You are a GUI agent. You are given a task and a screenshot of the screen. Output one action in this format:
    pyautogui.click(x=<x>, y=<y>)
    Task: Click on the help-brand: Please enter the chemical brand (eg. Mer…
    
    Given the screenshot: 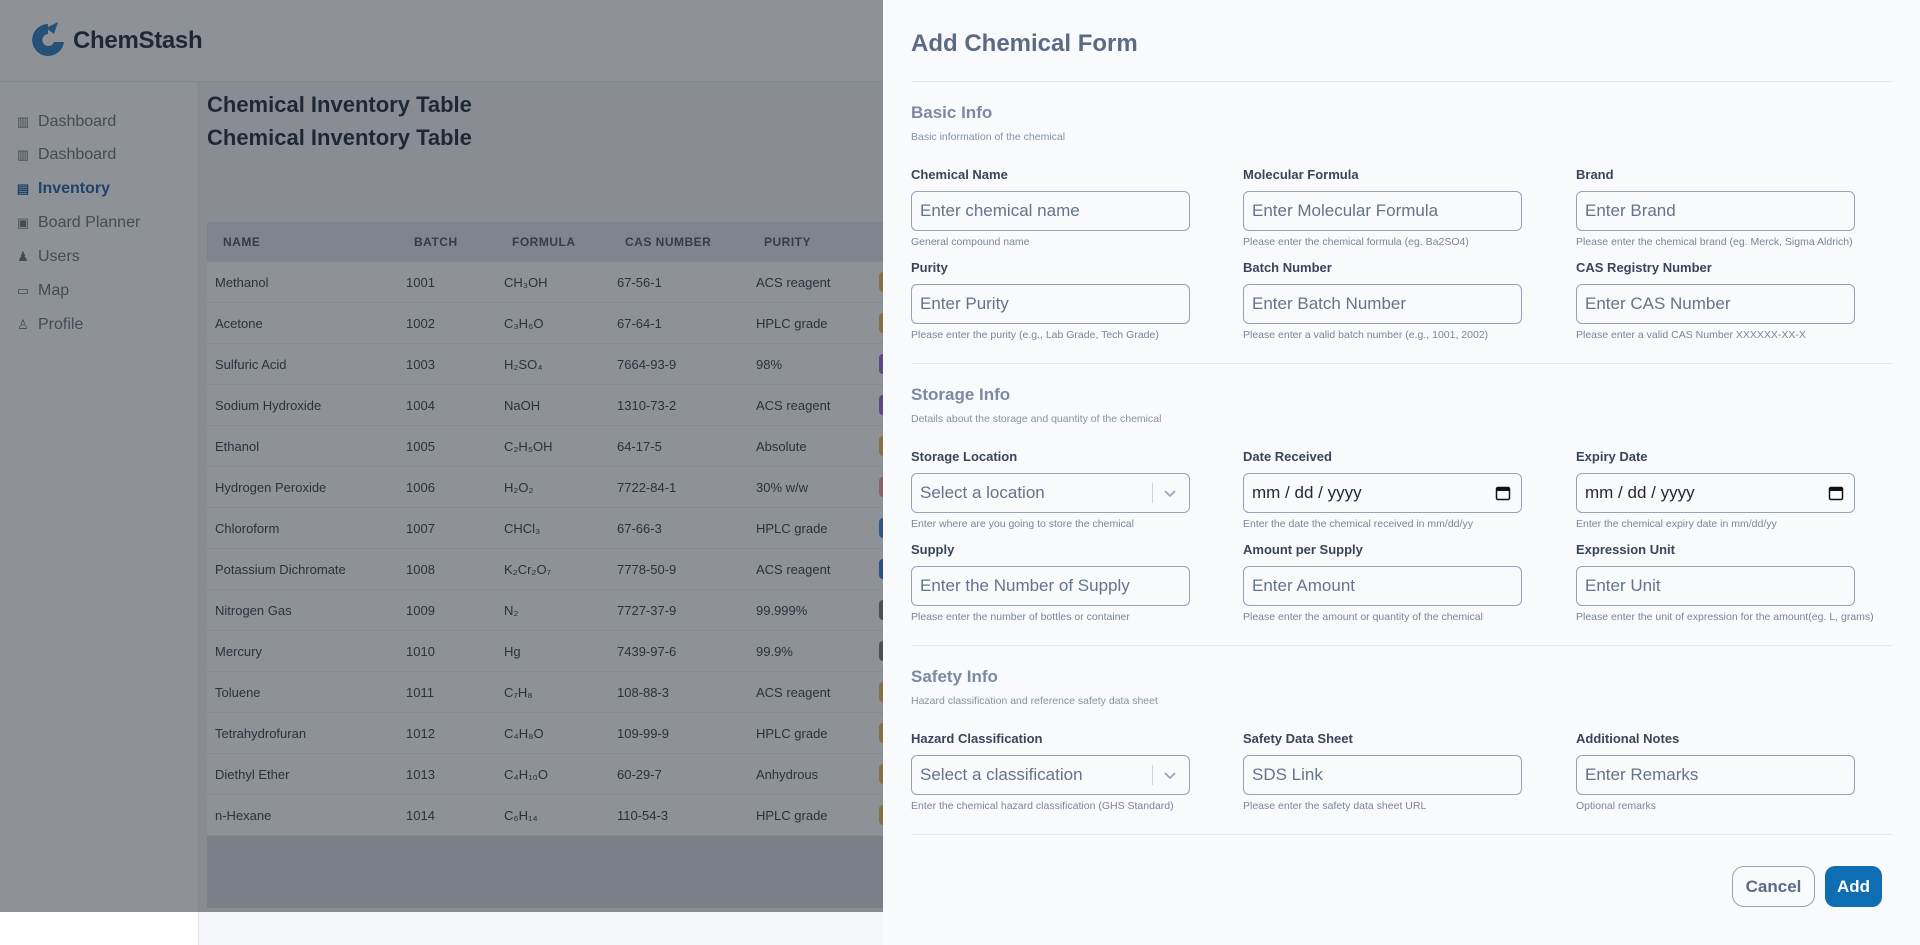 What is the action you would take?
    pyautogui.click(x=1714, y=242)
    